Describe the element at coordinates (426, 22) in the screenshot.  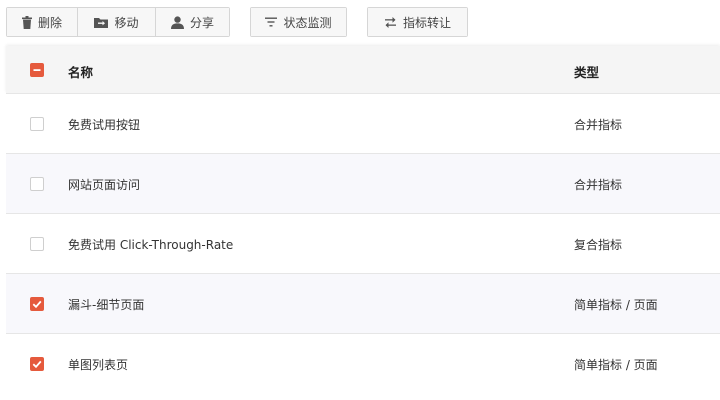
I see `metric-transfer-label: 指标转让` at that location.